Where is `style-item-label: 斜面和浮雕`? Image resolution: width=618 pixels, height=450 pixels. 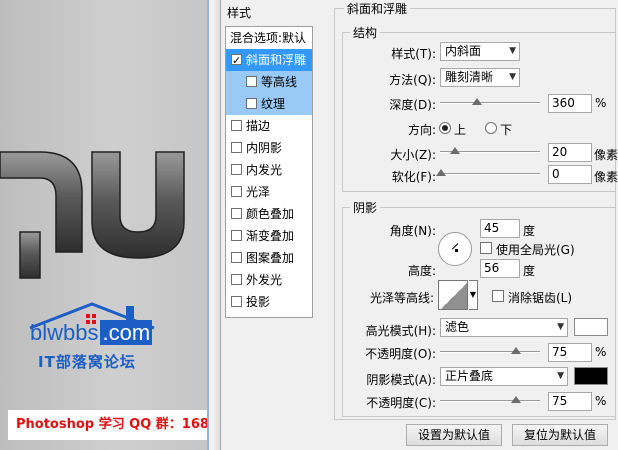
style-item-label: 斜面和浮雕 is located at coordinates (276, 60).